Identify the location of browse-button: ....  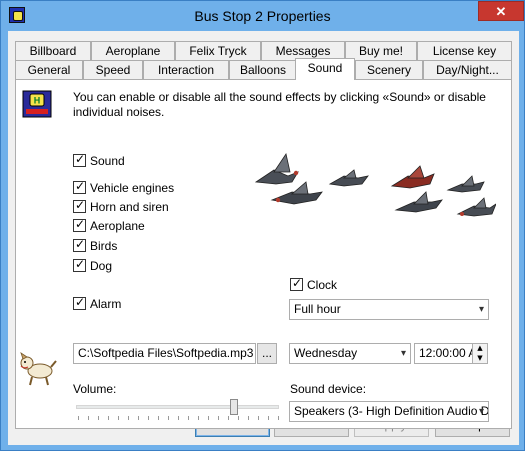
(267, 353).